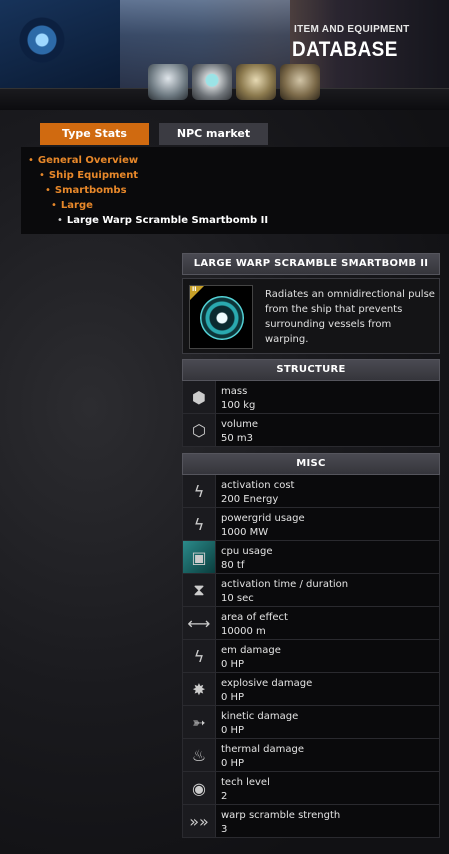 This screenshot has height=854, width=449. I want to click on energy-icon: ϟ, so click(199, 491).